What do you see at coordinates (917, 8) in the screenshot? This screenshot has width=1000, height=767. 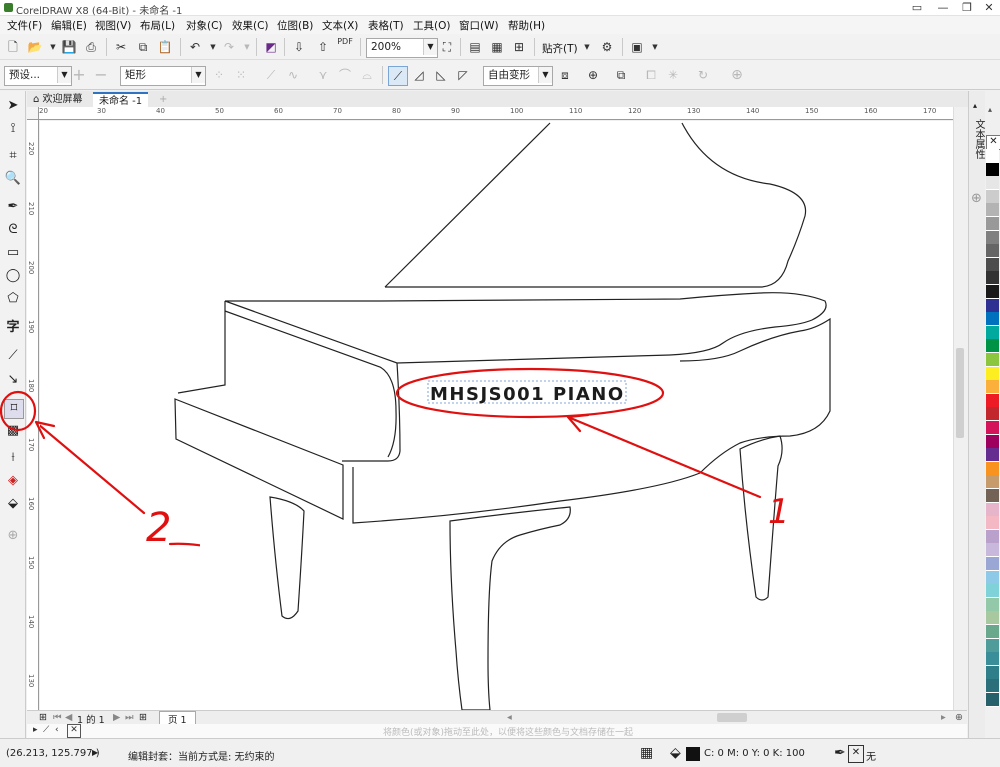 I see `menu-icon: ▭` at bounding box center [917, 8].